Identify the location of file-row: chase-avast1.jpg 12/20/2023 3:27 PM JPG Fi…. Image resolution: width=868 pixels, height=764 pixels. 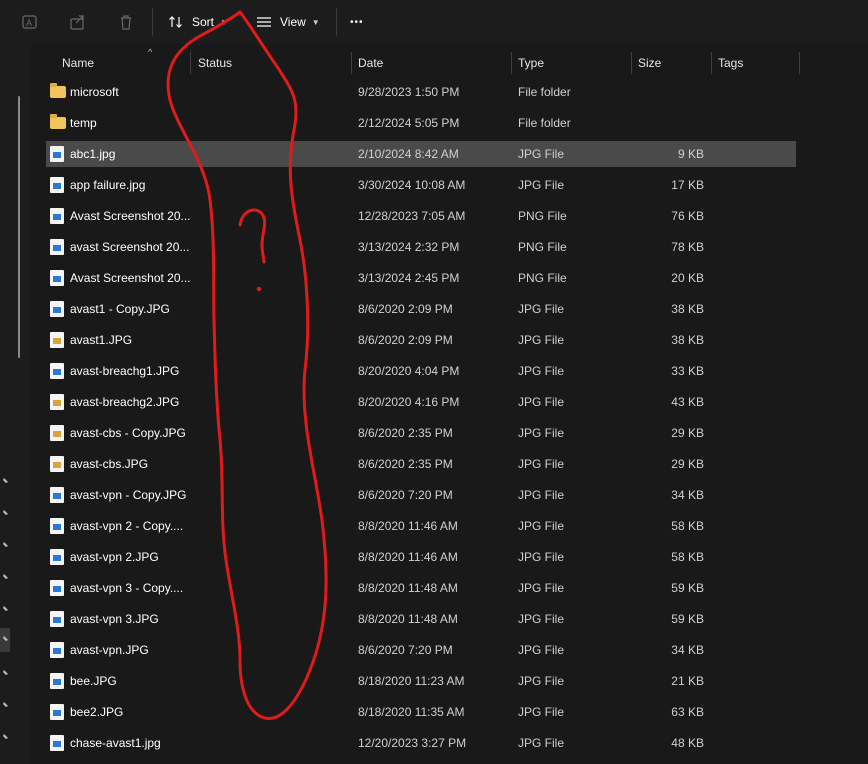
(421, 743).